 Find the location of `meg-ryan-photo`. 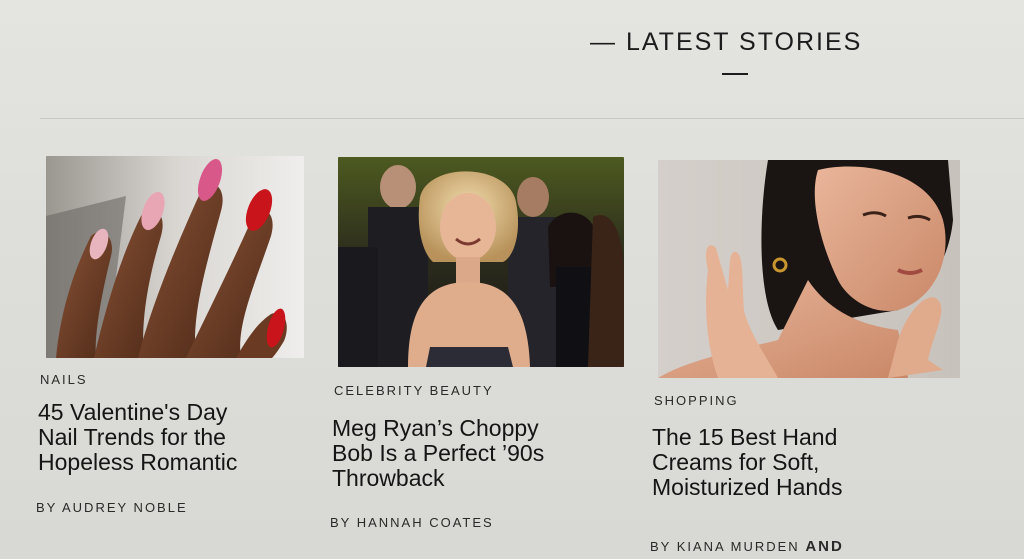

meg-ryan-photo is located at coordinates (481, 262).